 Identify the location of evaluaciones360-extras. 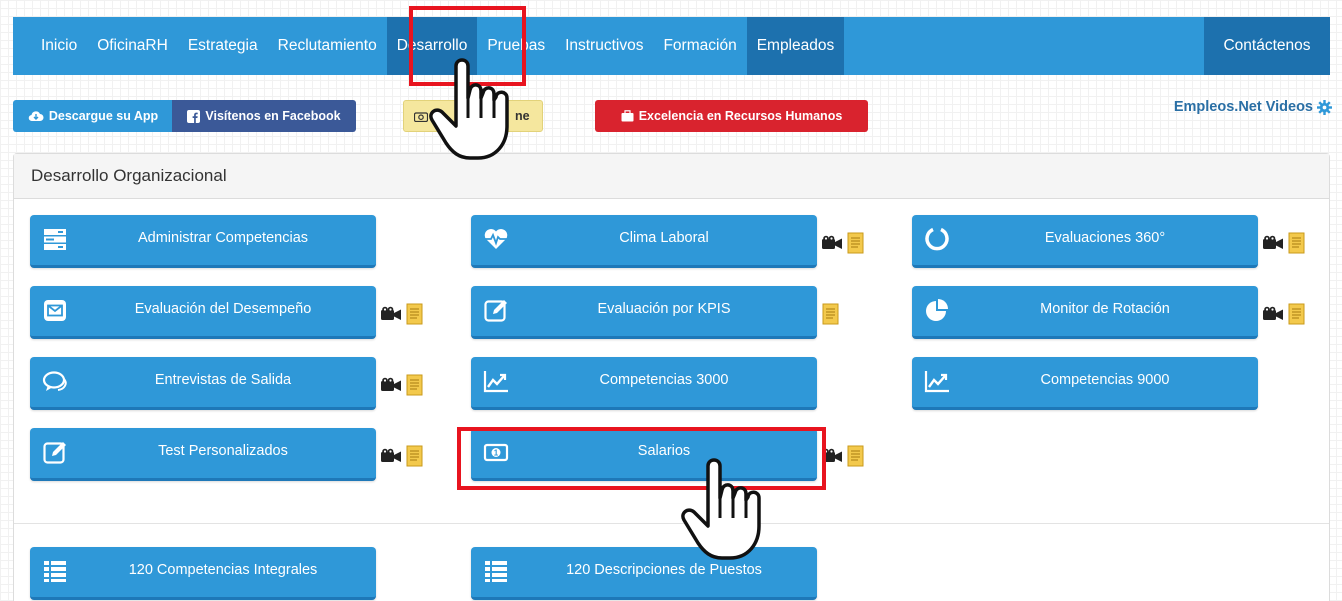
(1283, 243).